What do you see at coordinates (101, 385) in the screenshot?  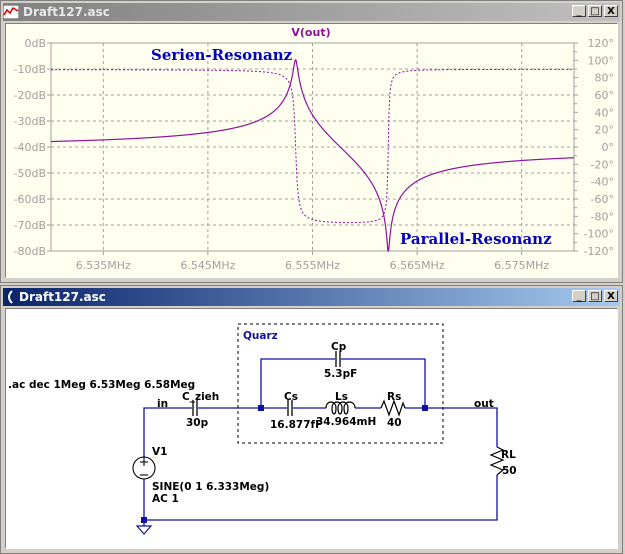 I see `spice-directive: .ac dec 1Meg 6.53Meg 6.58Meg` at bounding box center [101, 385].